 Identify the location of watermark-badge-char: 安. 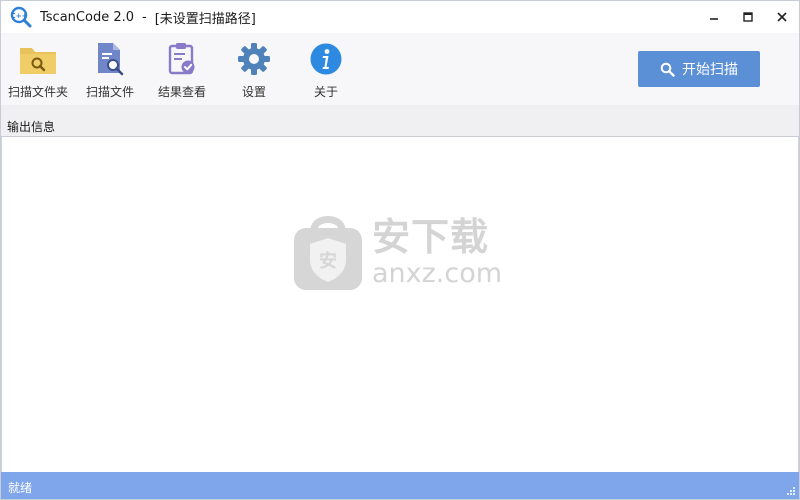
(328, 261).